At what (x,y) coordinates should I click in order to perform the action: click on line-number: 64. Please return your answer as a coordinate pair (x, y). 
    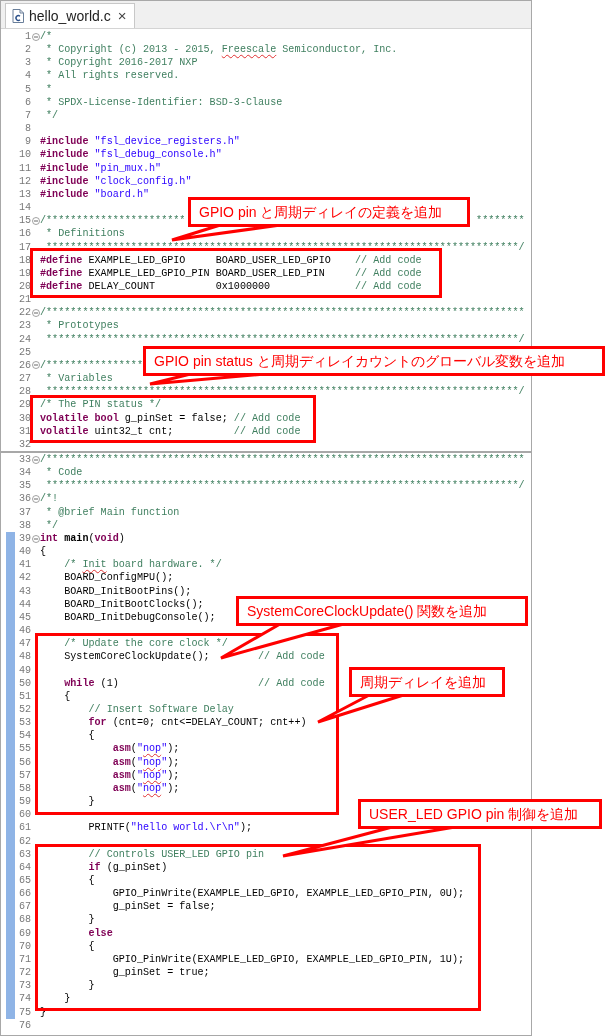
    Looking at the image, I should click on (24, 867).